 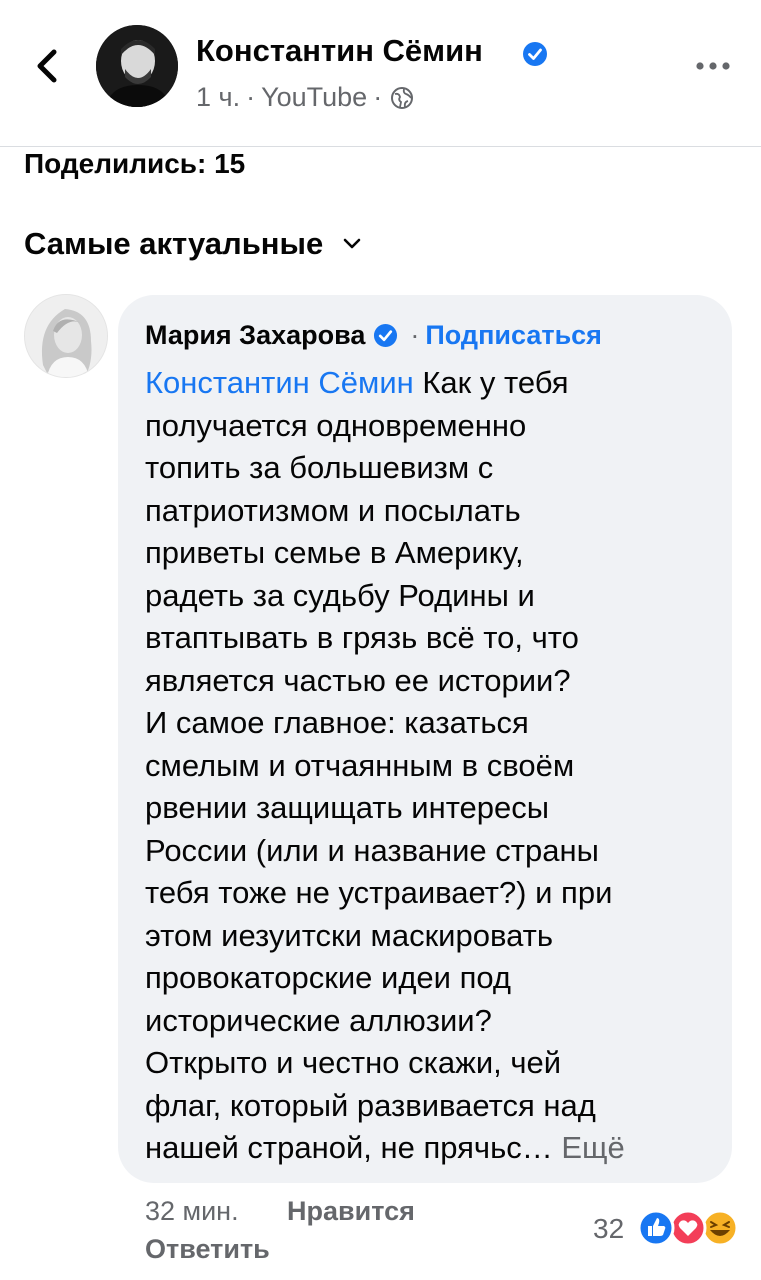 I want to click on like-reaction-icon, so click(x=656, y=1228).